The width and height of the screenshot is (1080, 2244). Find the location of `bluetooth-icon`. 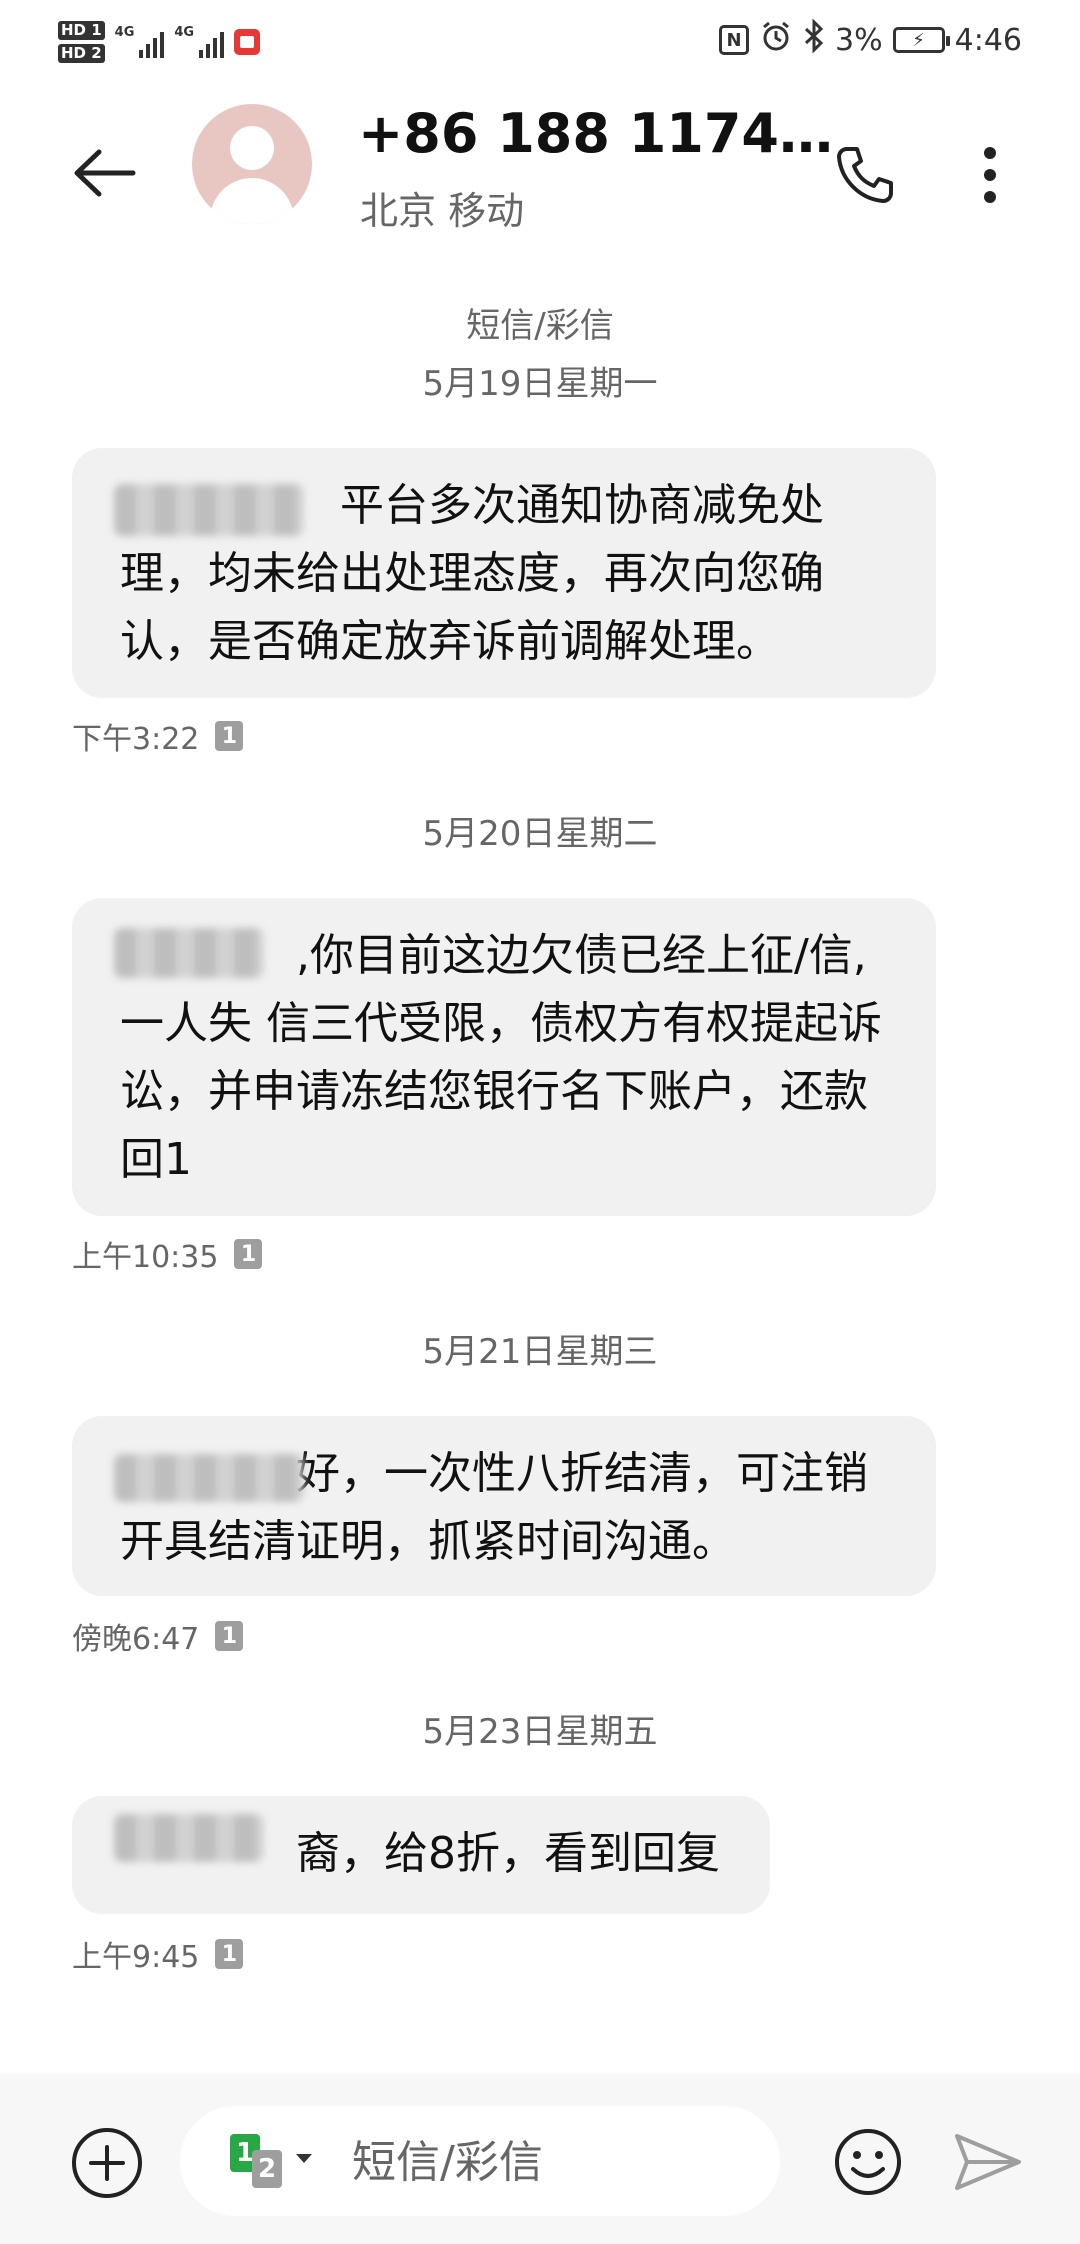

bluetooth-icon is located at coordinates (814, 39).